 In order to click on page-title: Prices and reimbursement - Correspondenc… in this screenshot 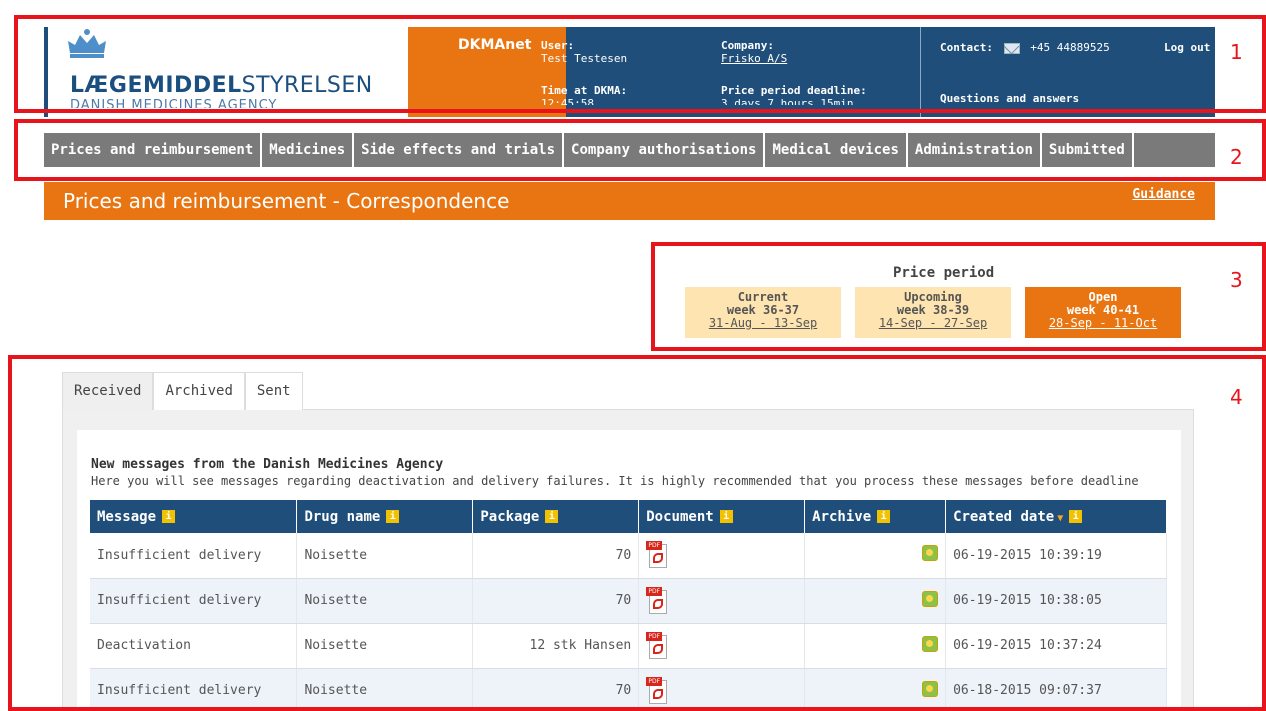, I will do `click(286, 201)`.